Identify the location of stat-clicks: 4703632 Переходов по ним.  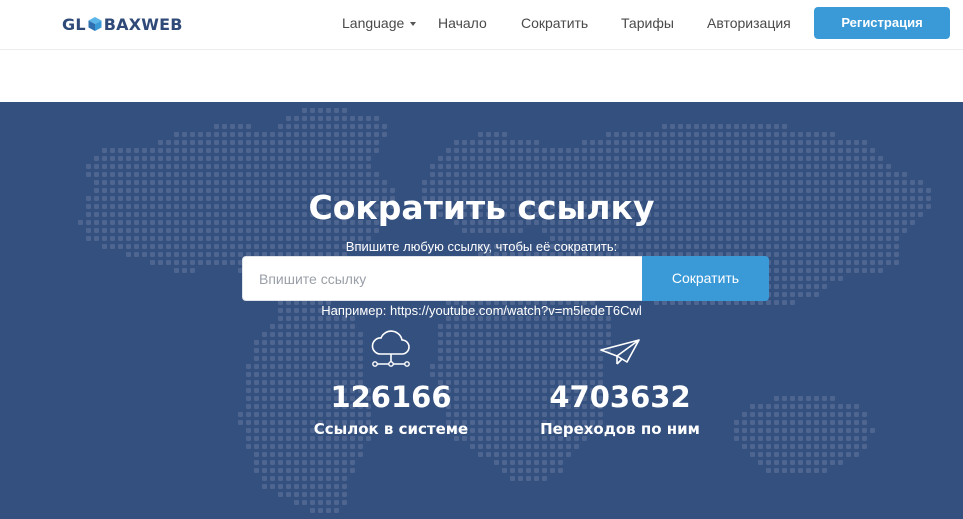
(620, 384).